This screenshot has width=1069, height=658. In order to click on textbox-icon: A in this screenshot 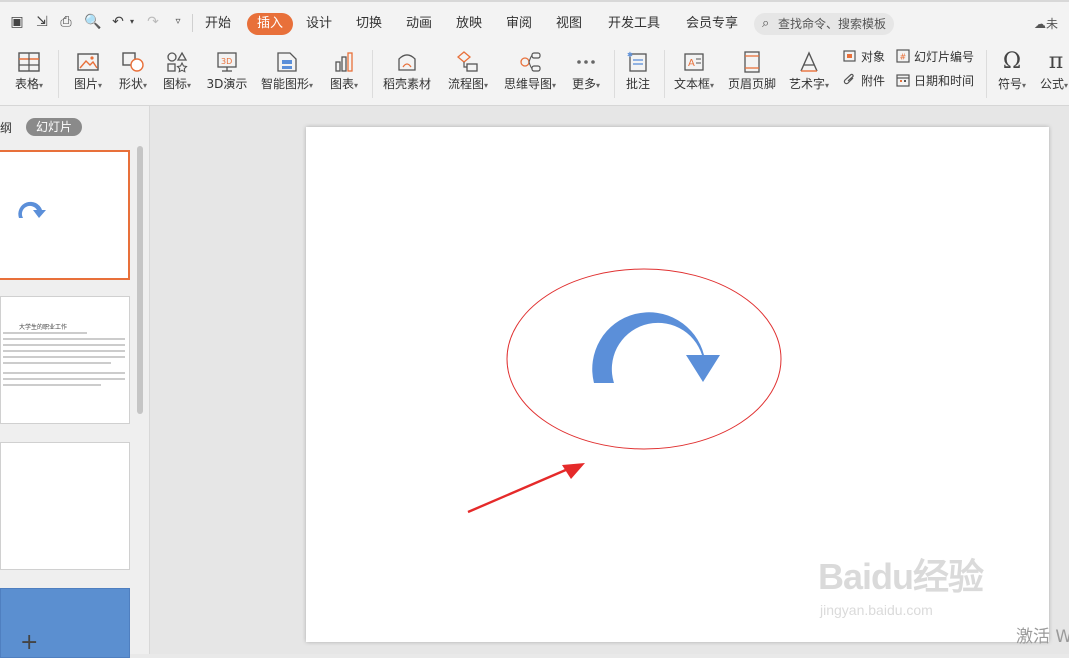, I will do `click(694, 62)`.